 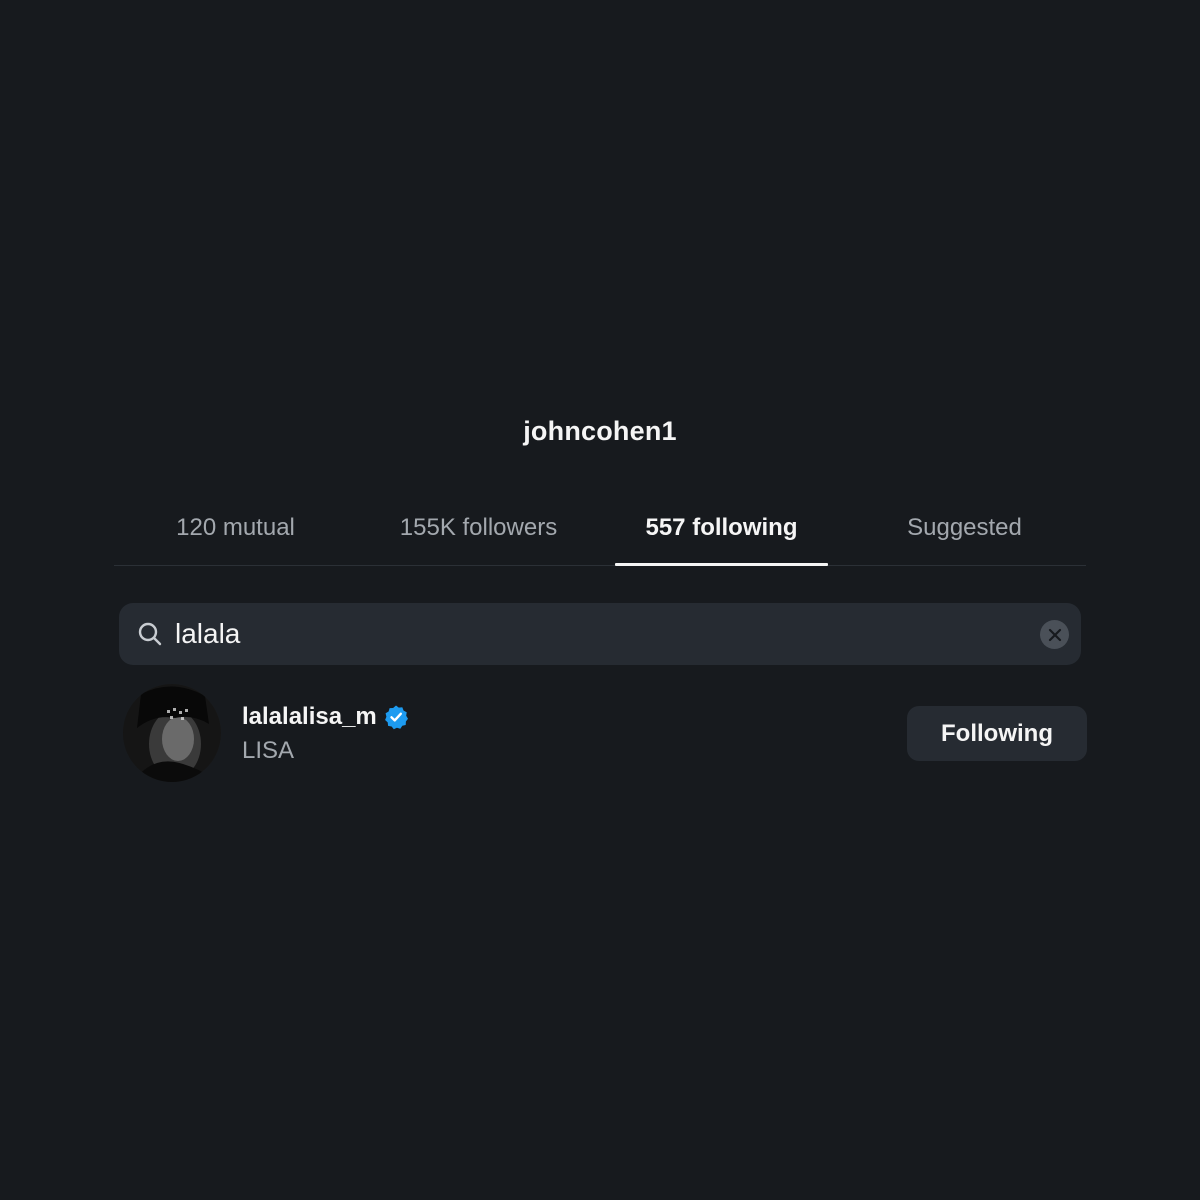 I want to click on tab-following: 557 following, so click(x=721, y=533).